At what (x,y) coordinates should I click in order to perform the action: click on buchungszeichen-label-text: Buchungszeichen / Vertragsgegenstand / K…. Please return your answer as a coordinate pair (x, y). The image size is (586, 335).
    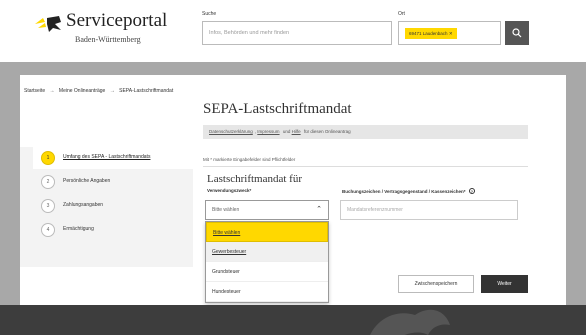
    Looking at the image, I should click on (404, 191).